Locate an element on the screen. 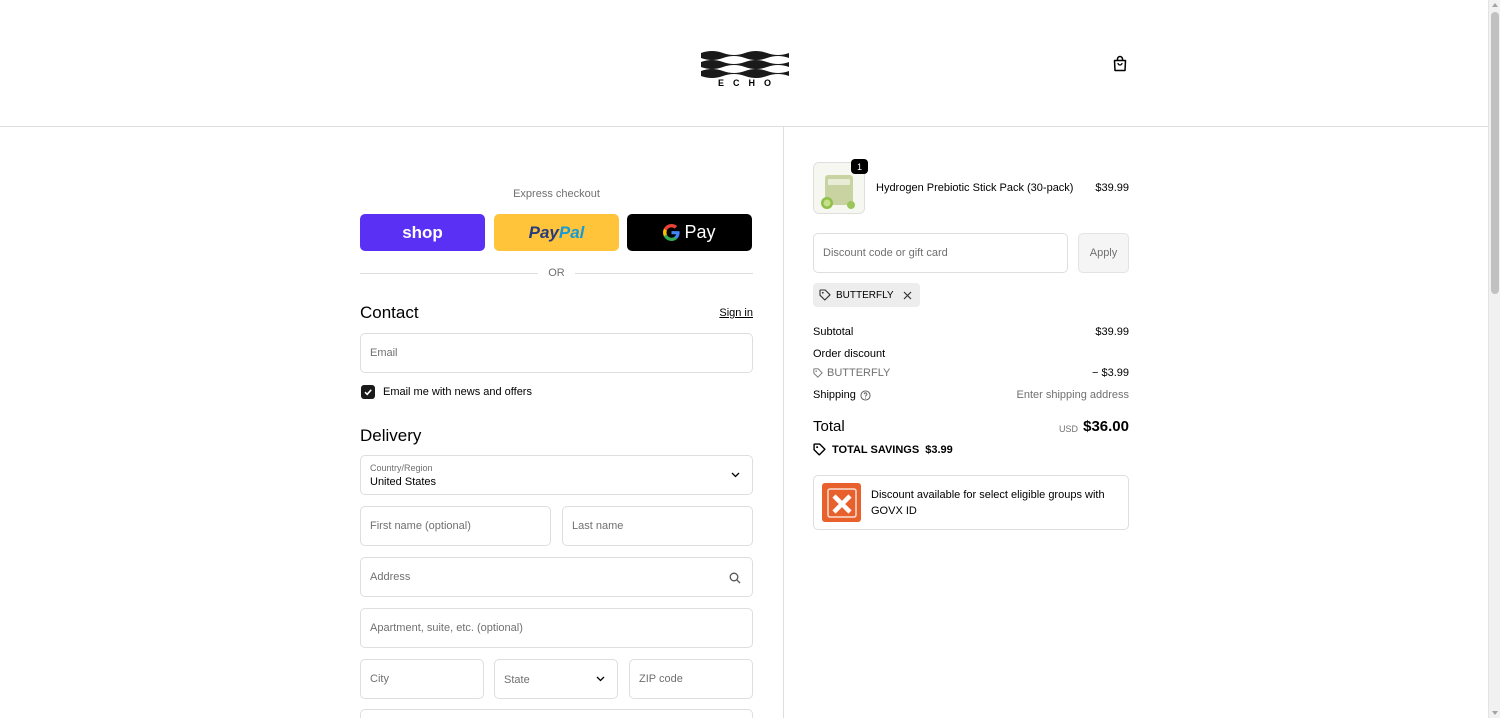 Image resolution: width=1500 pixels, height=718 pixels. last-name-field is located at coordinates (657, 526).